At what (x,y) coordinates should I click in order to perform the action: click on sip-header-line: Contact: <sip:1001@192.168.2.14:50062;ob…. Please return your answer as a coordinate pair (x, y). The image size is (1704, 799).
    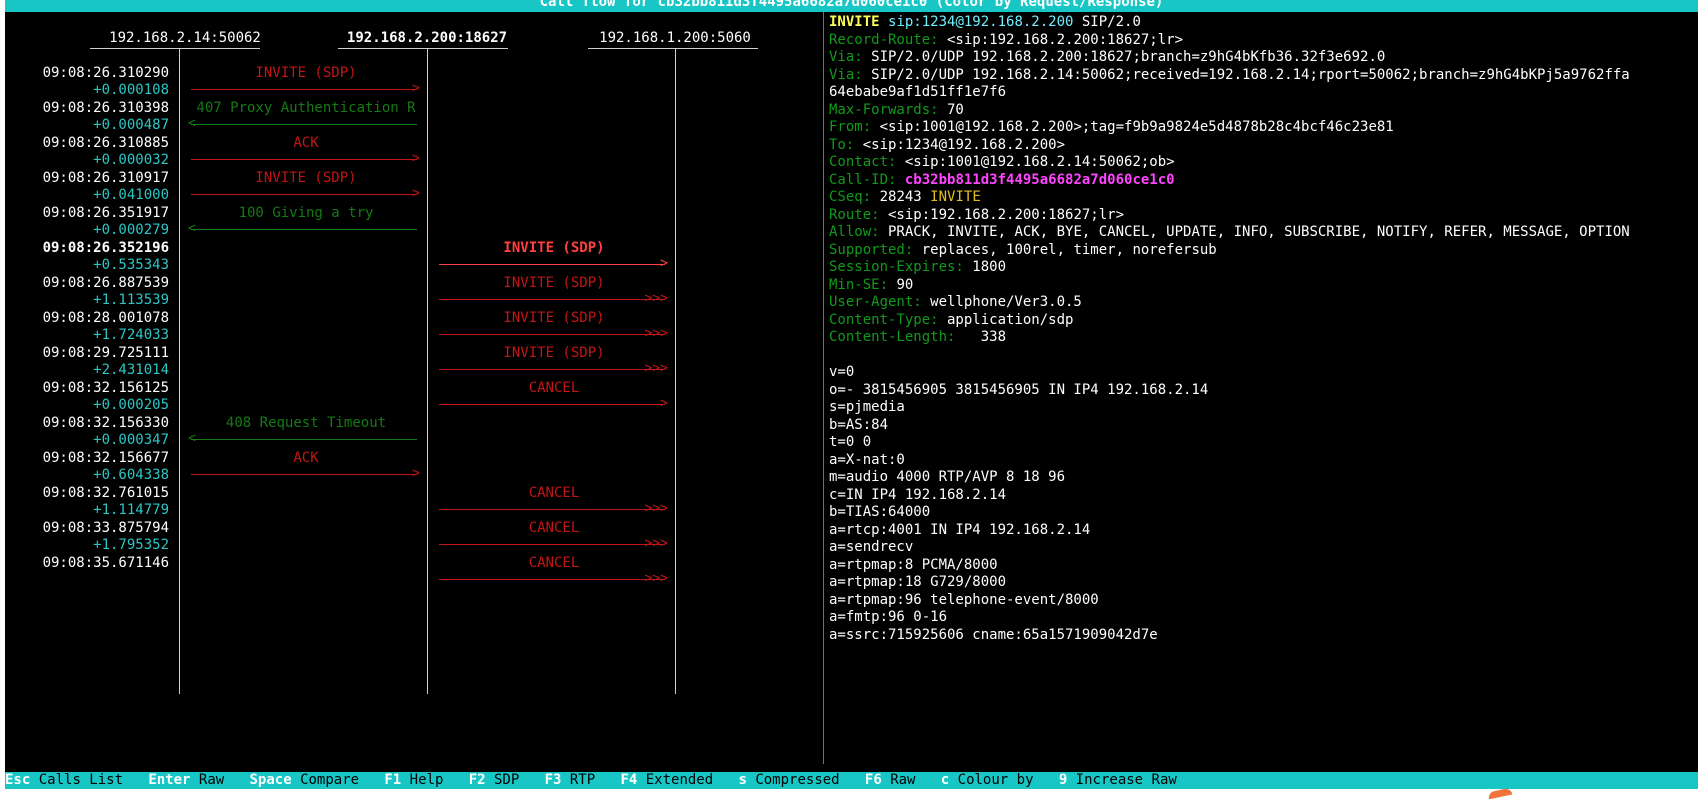
    Looking at the image, I should click on (1002, 162).